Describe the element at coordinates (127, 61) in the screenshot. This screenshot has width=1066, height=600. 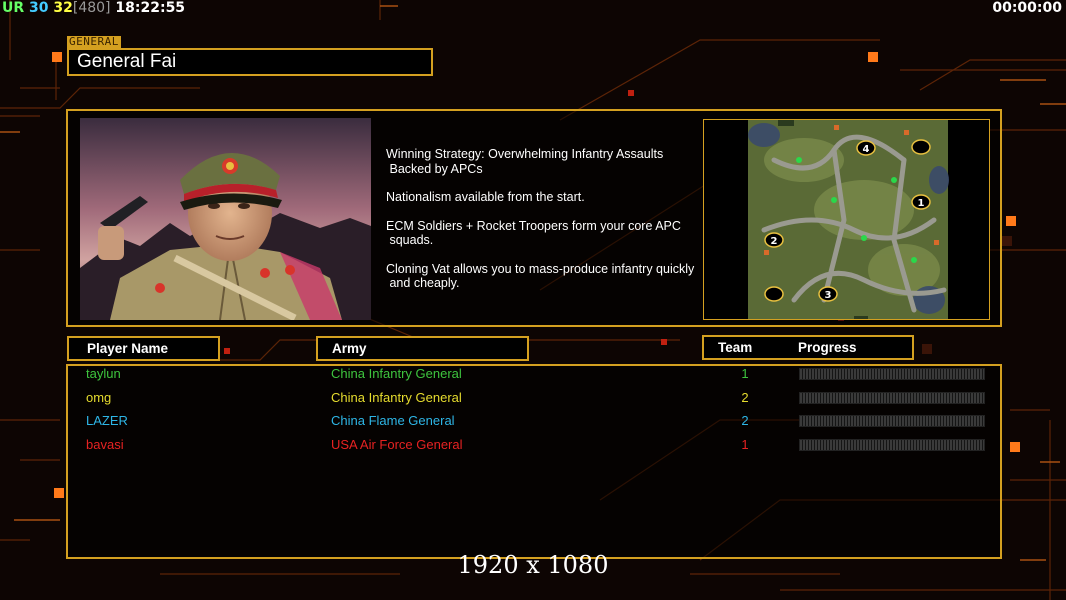
I see `general-name: General Fai` at that location.